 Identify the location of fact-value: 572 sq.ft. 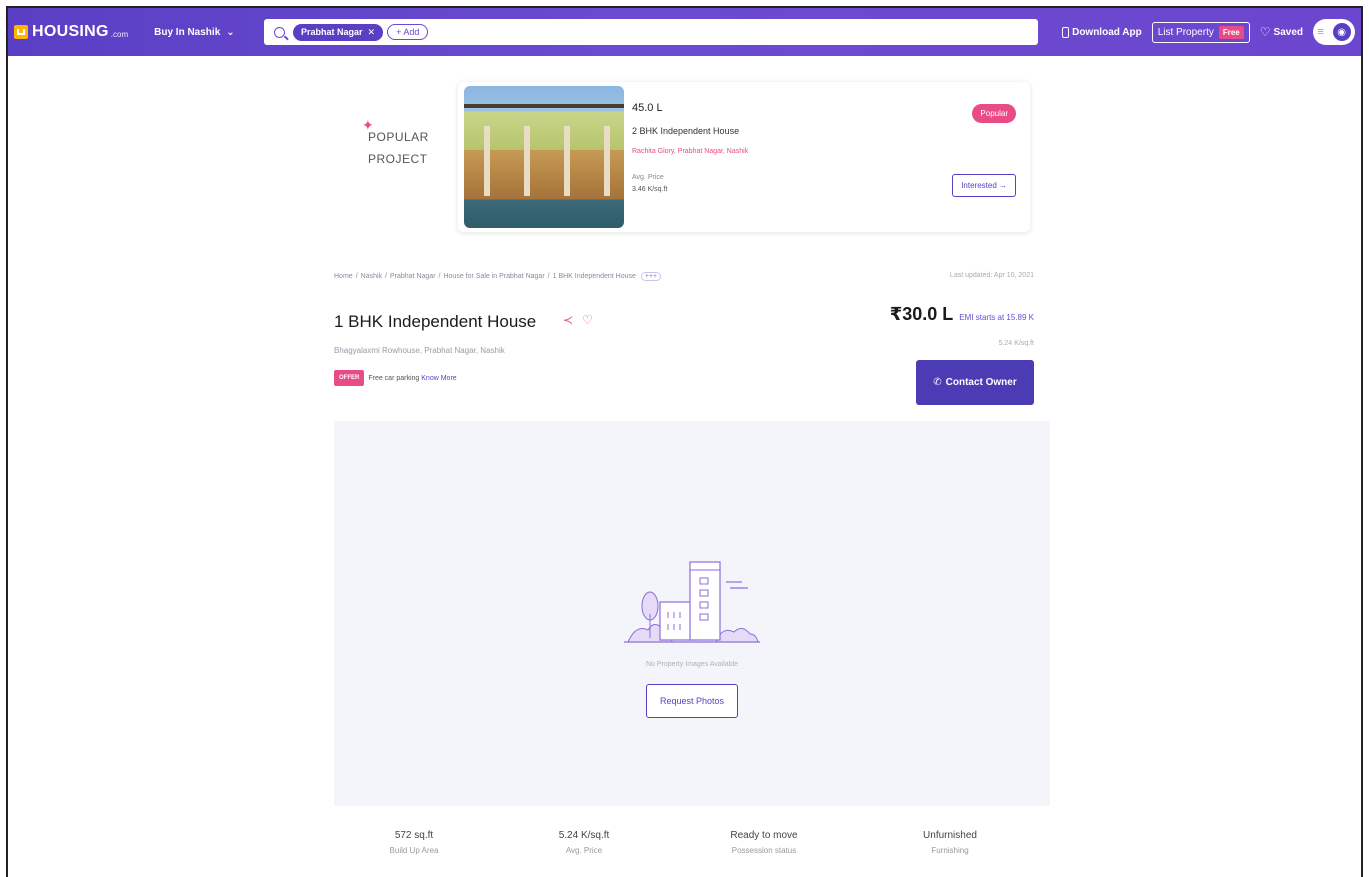
(414, 835).